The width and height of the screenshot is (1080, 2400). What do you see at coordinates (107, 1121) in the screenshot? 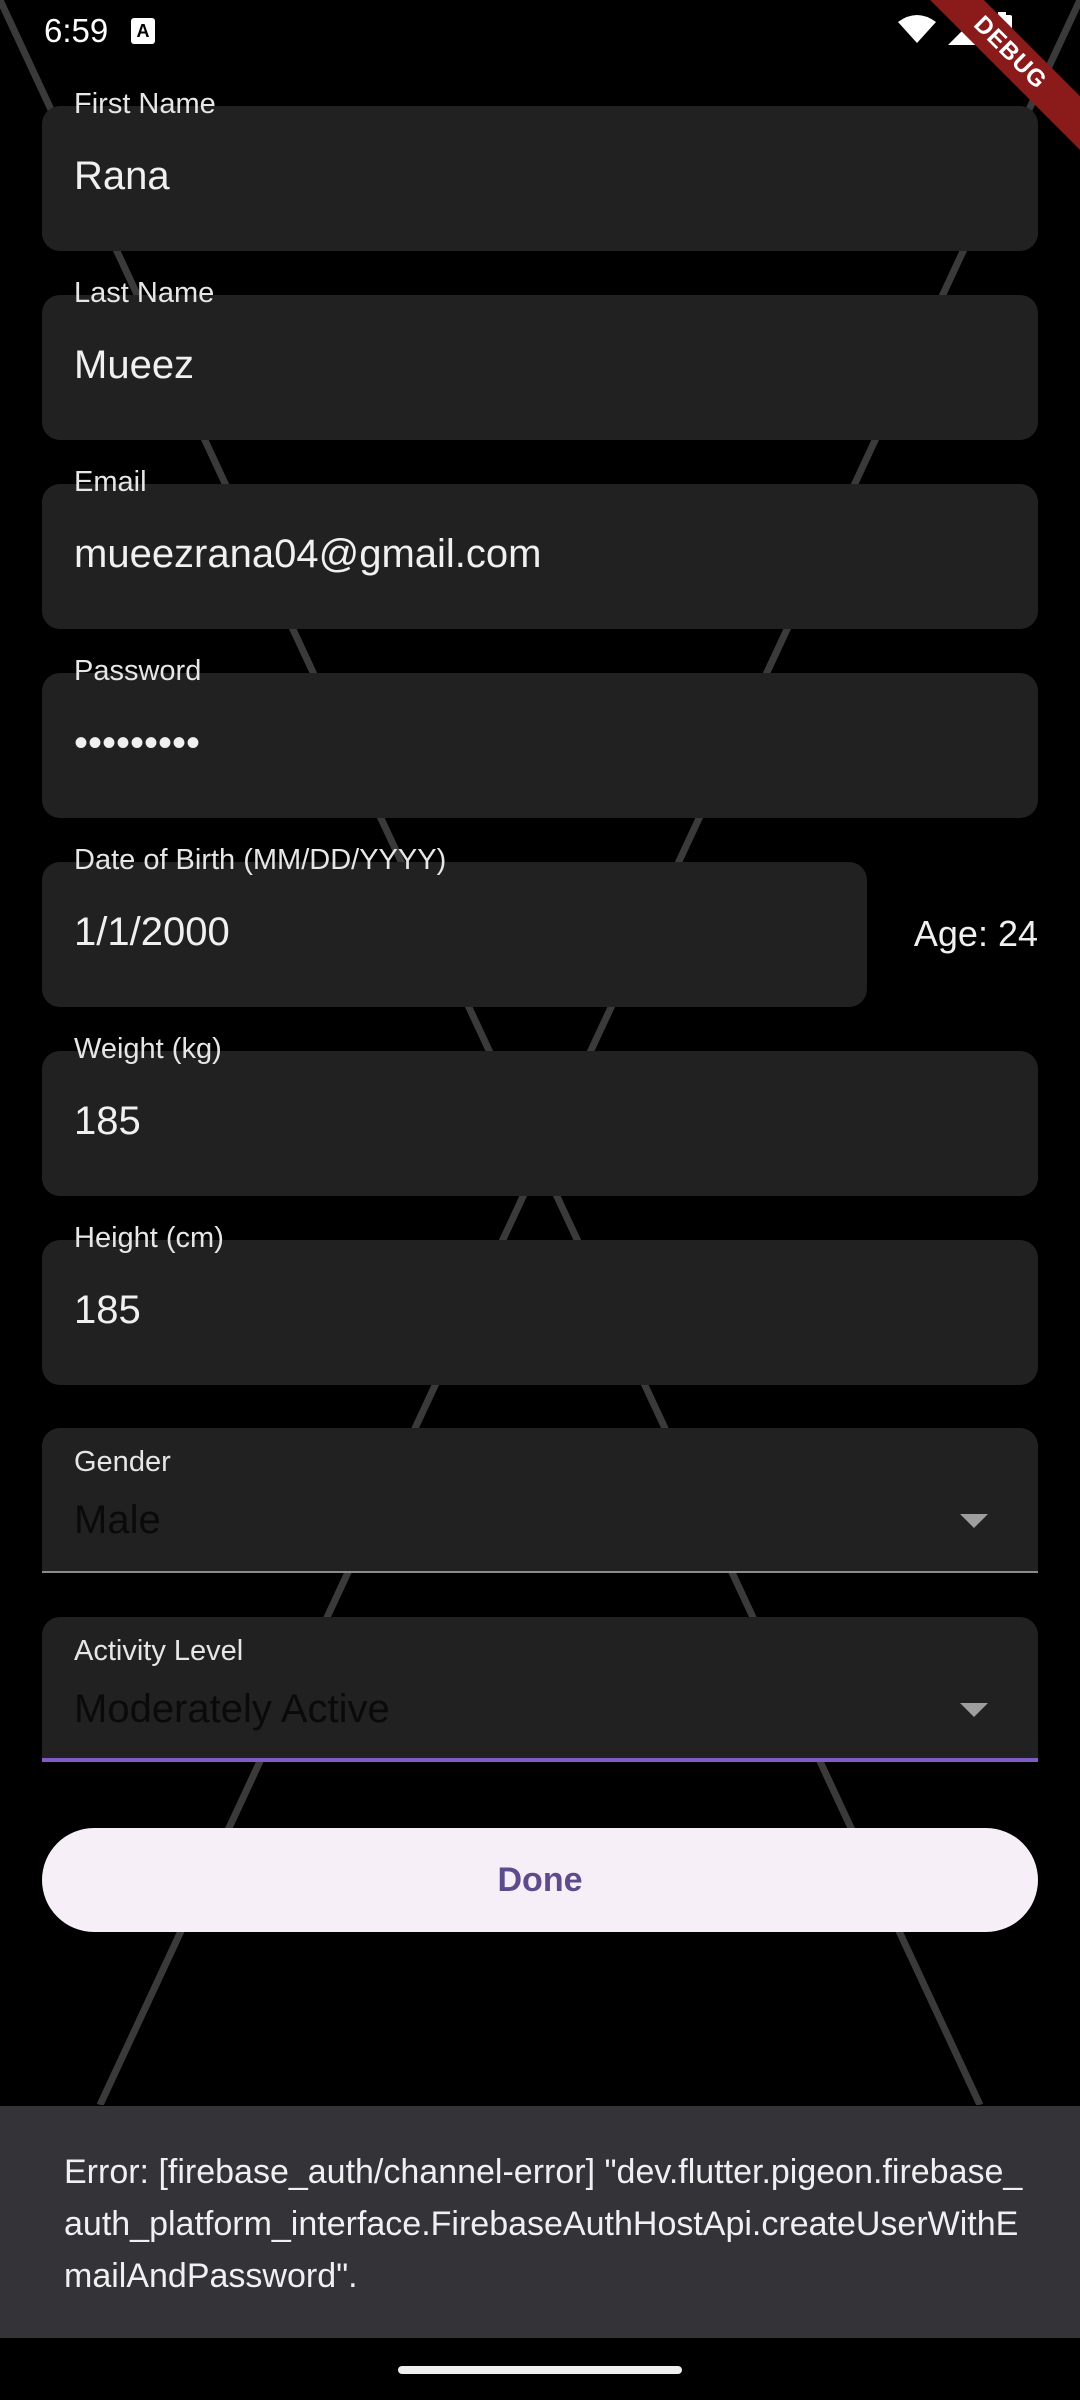
I see `weight-value: 185` at bounding box center [107, 1121].